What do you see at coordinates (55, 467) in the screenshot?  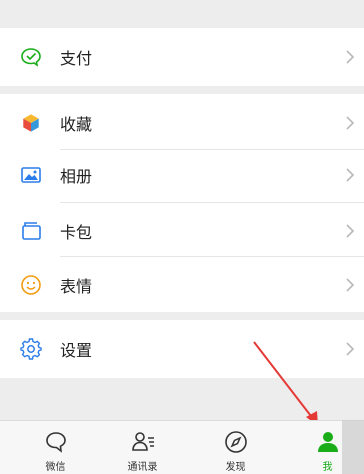 I see `tab-label: 微信` at bounding box center [55, 467].